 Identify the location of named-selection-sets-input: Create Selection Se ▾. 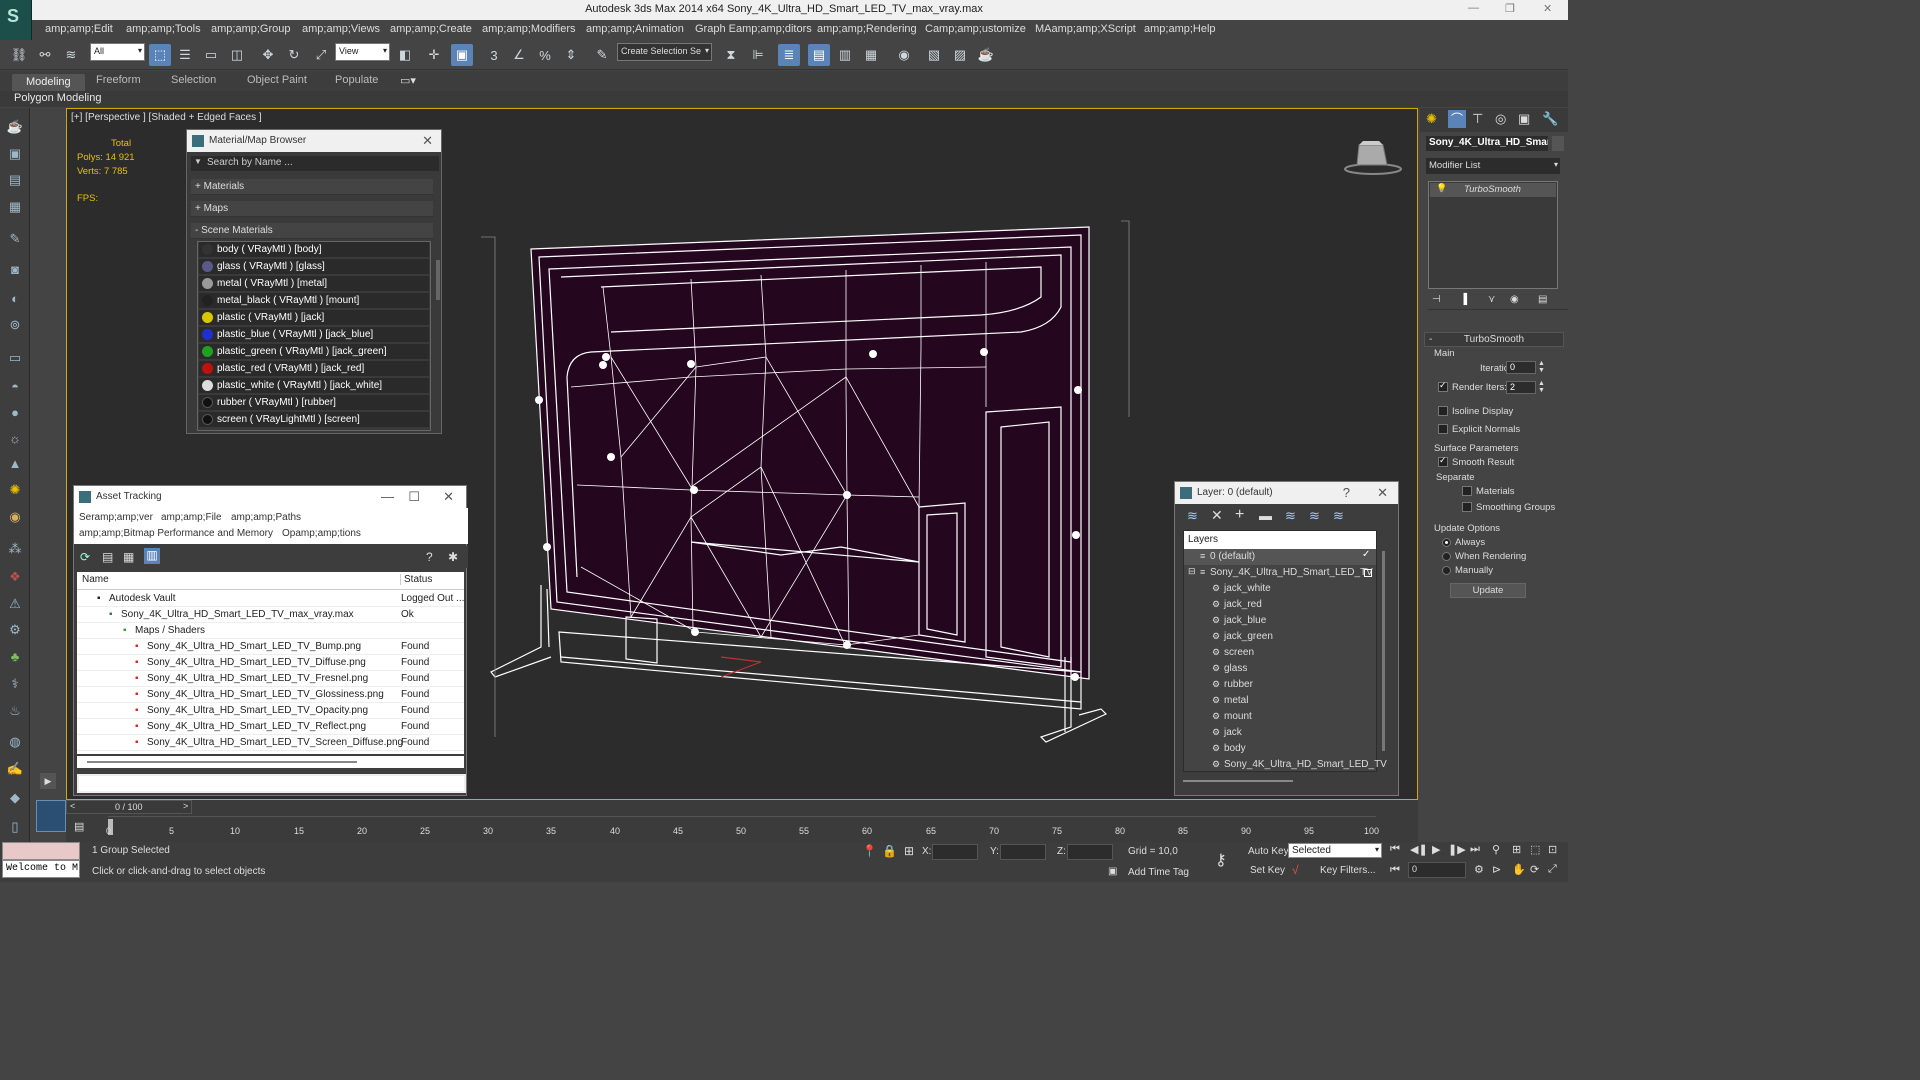
(664, 52).